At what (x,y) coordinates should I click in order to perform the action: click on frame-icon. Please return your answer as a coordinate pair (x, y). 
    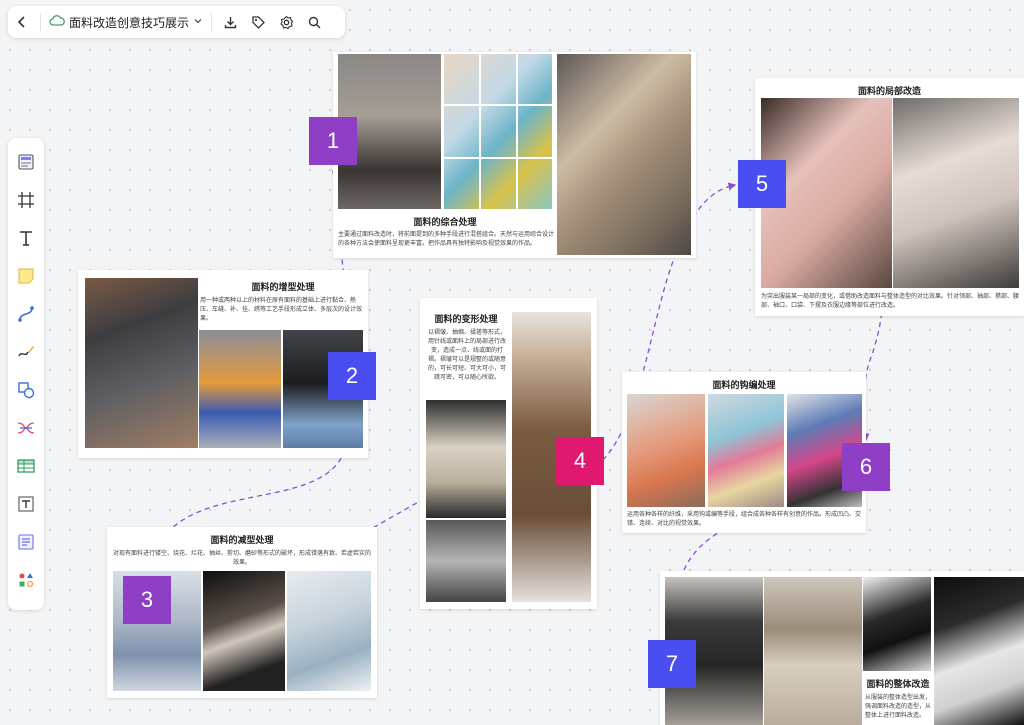
    Looking at the image, I should click on (26, 200).